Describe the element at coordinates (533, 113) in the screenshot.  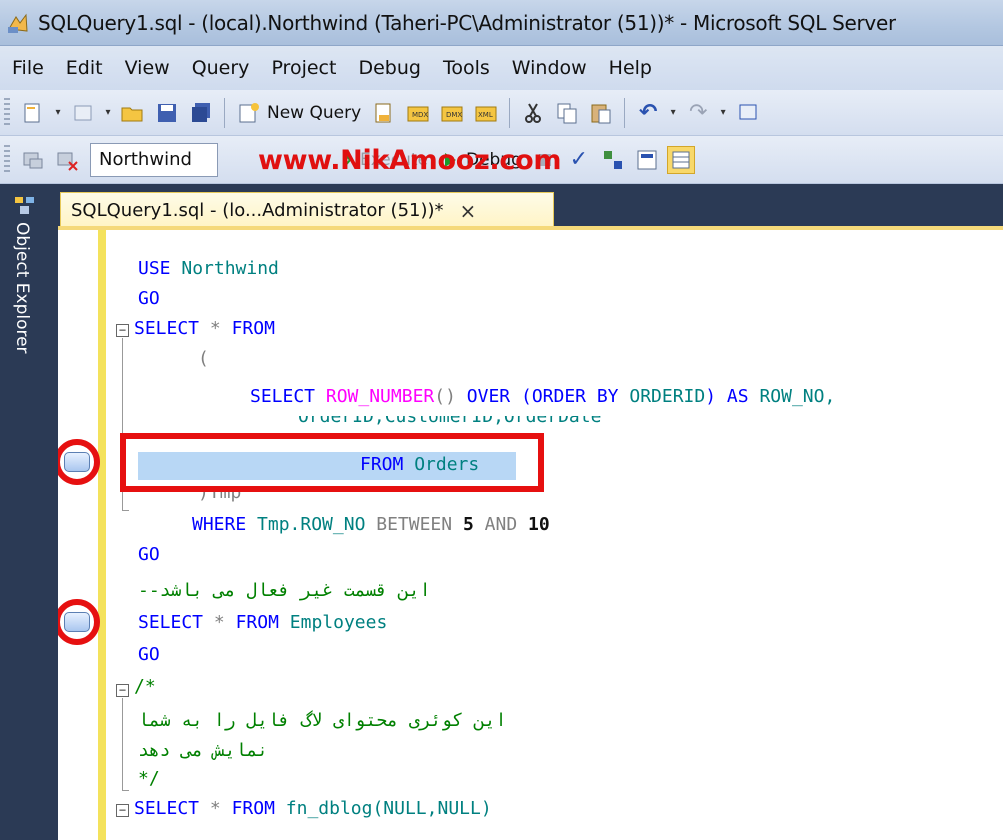
I see `cut-icon` at that location.